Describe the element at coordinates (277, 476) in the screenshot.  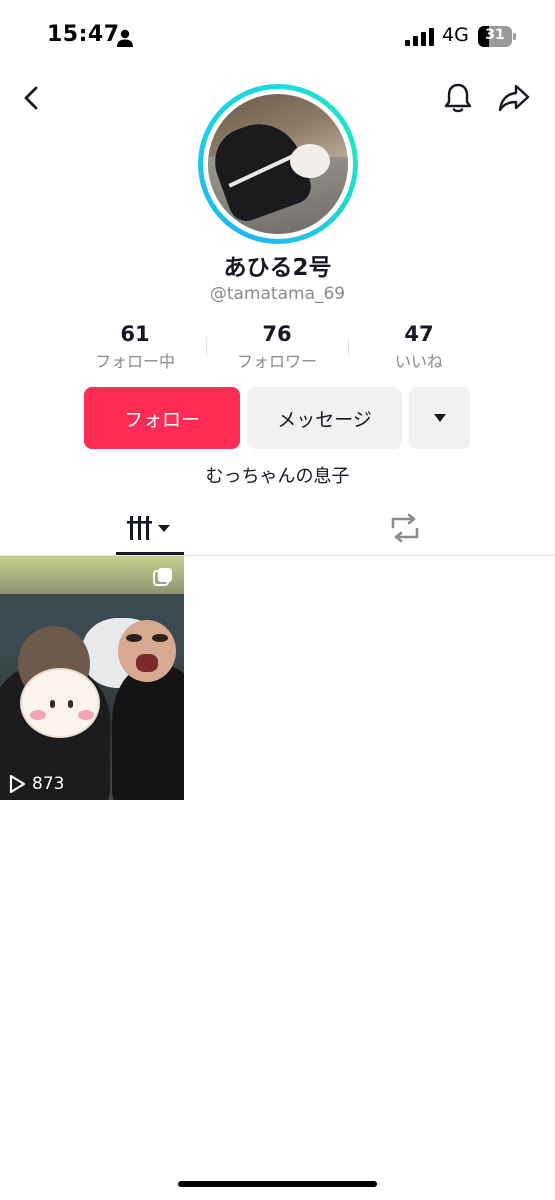
I see `bio: むっちゃんの息子` at that location.